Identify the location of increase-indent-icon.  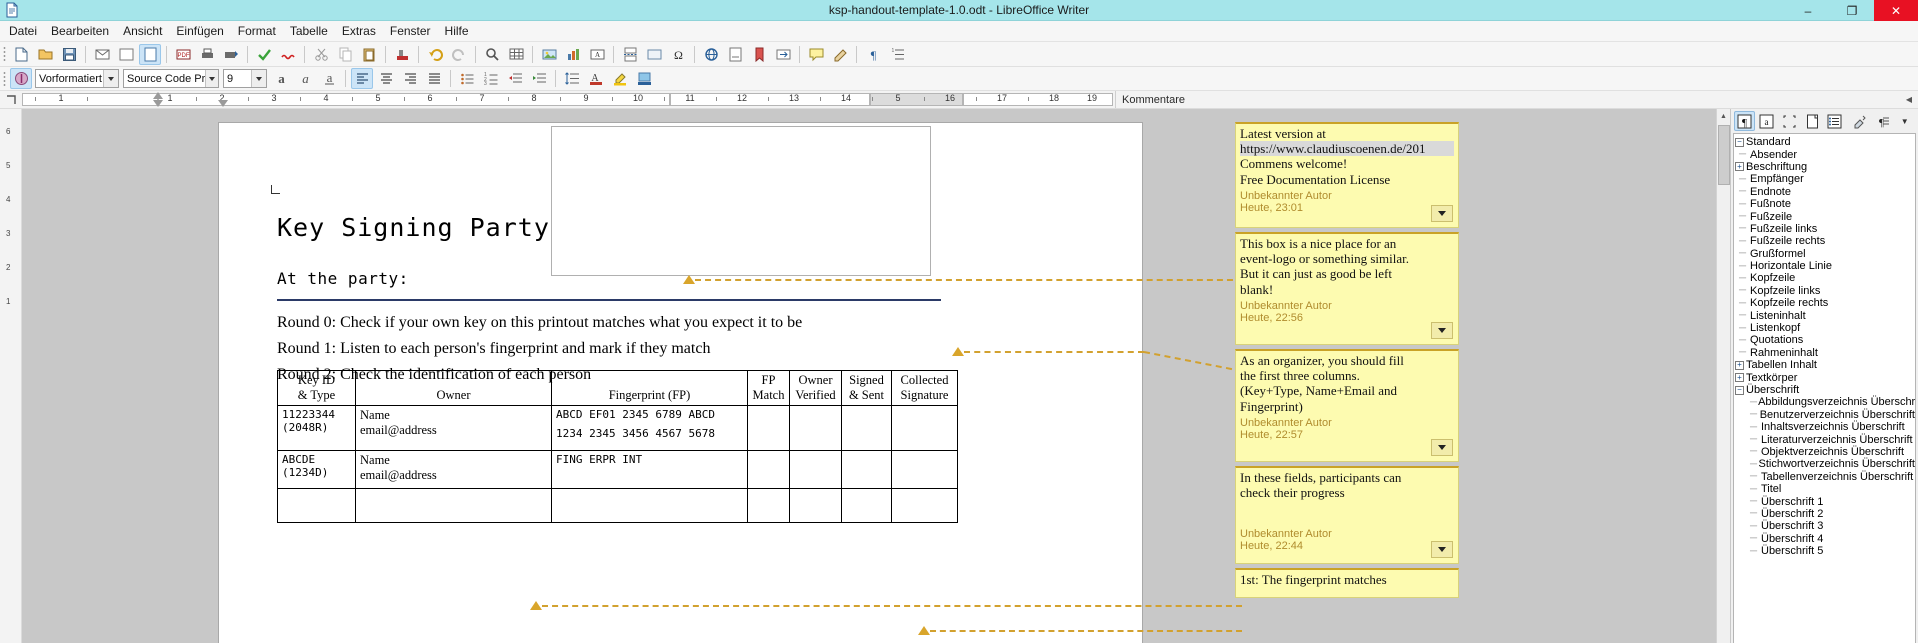
(539, 78).